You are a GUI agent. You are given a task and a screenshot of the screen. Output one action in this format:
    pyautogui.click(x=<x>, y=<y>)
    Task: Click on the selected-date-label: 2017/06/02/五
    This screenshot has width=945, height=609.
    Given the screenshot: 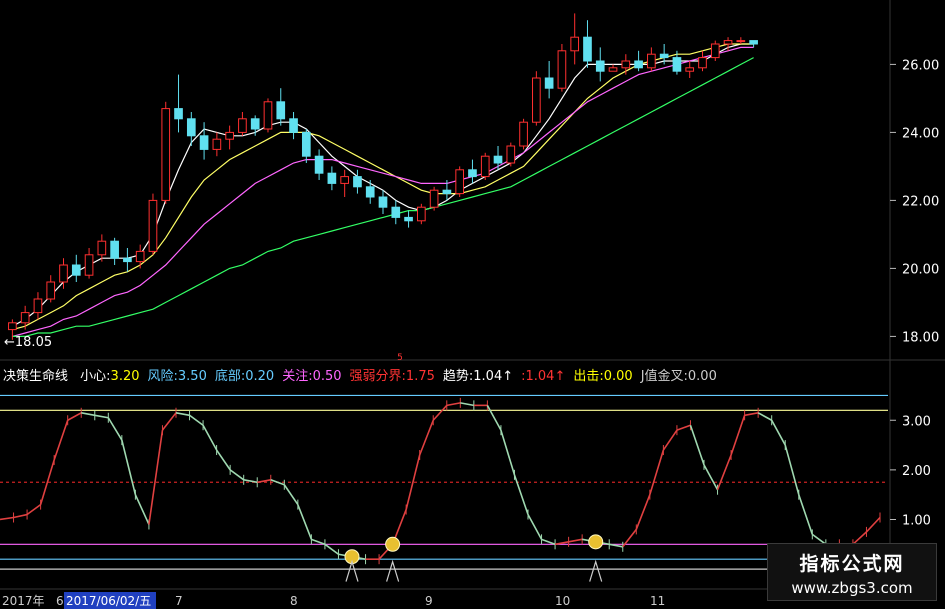 What is the action you would take?
    pyautogui.click(x=108, y=601)
    